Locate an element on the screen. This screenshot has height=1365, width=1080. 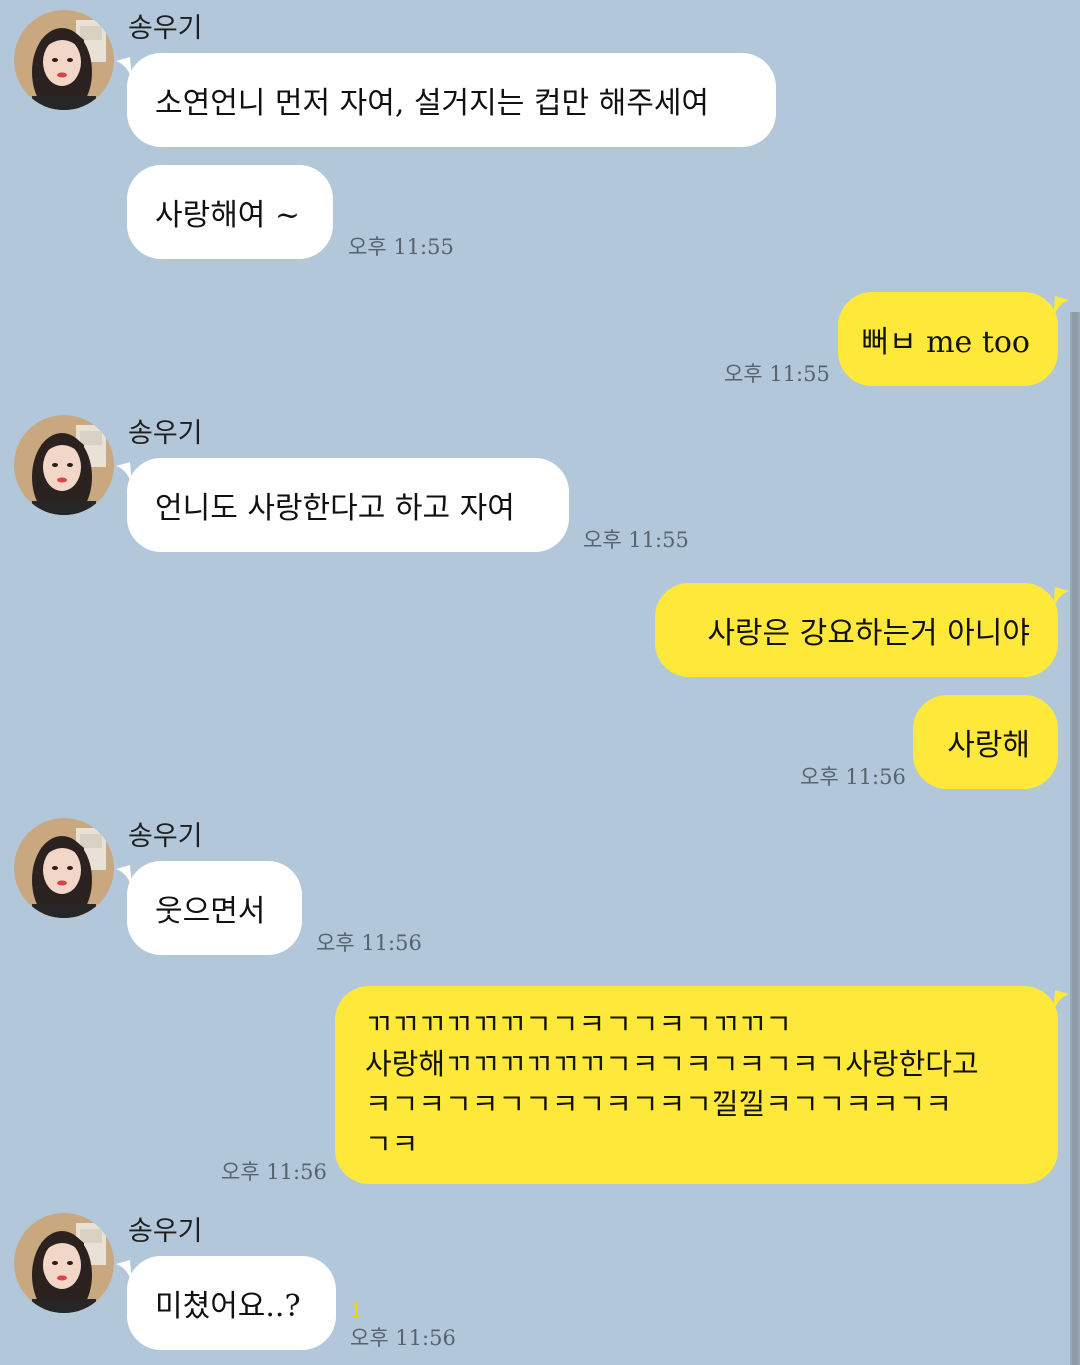
message-text: 뻐ㅂ me too is located at coordinates (945, 342).